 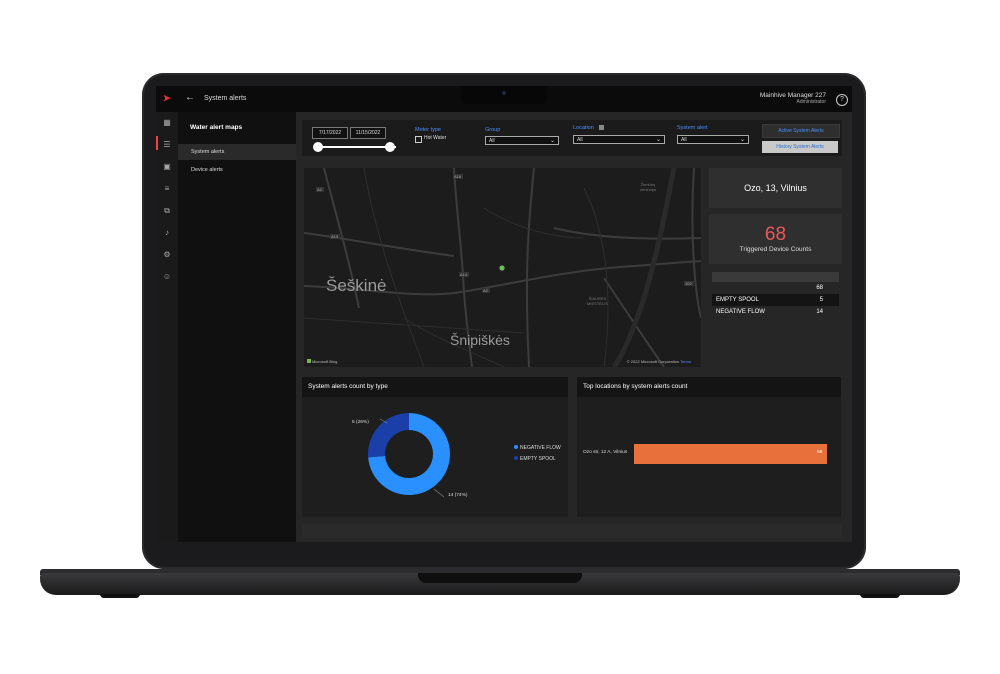 What do you see at coordinates (775, 249) in the screenshot?
I see `kpi-label: Triggered Device Counts` at bounding box center [775, 249].